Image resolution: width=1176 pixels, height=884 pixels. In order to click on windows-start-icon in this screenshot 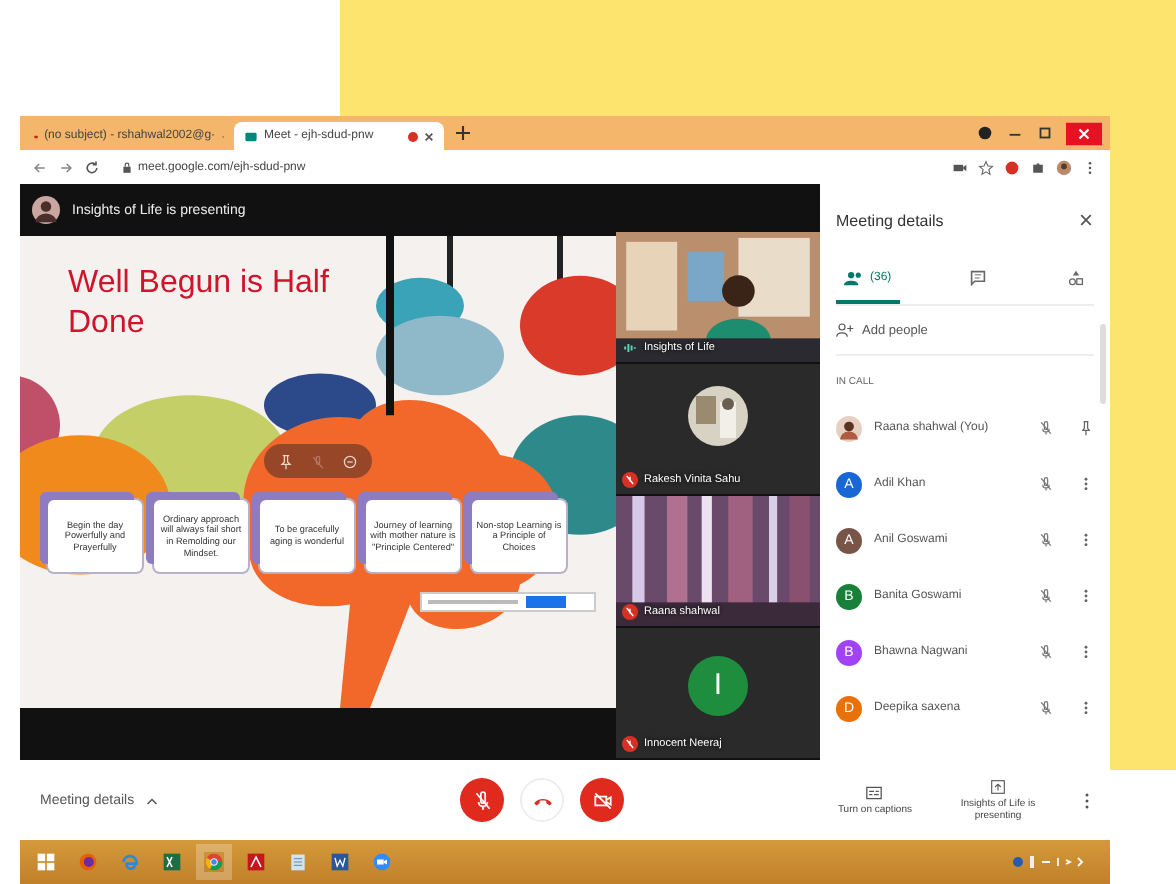, I will do `click(46, 862)`.